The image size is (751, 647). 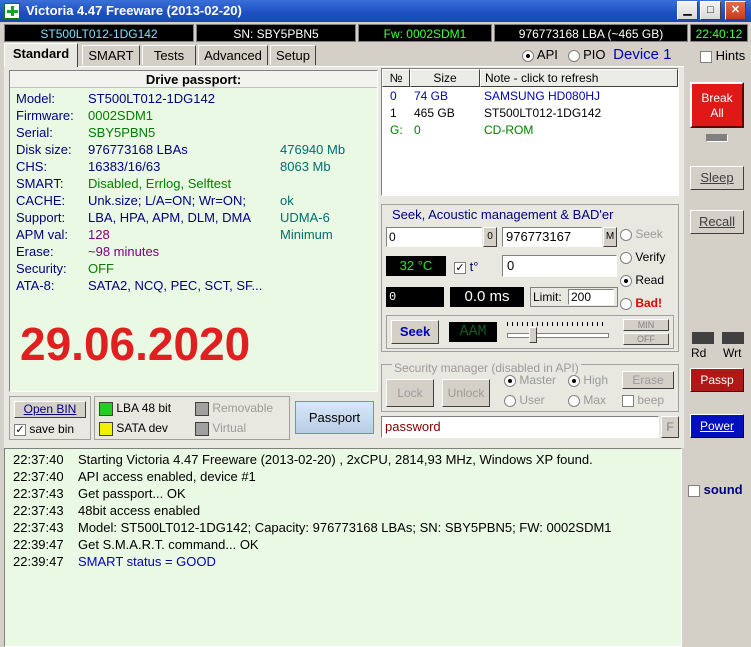 I want to click on minimize-button: ▁, so click(x=687, y=10).